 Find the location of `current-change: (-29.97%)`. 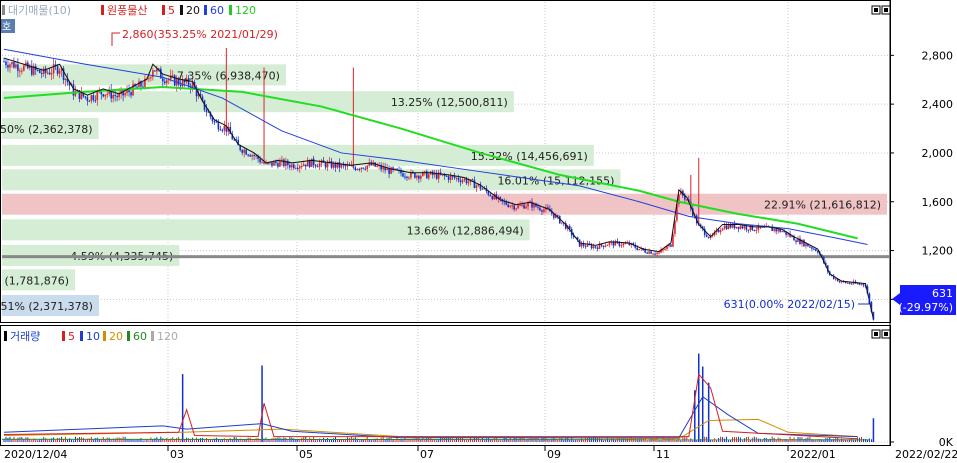

current-change: (-29.97%) is located at coordinates (926, 307).